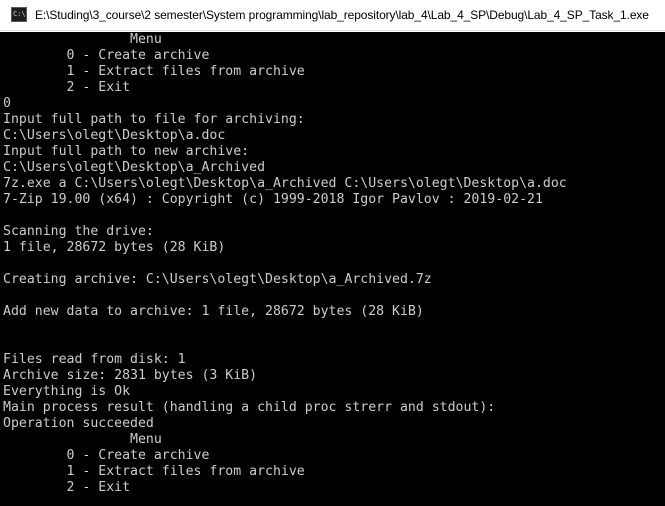 The width and height of the screenshot is (665, 506). What do you see at coordinates (134, 167) in the screenshot?
I see `console-line: C:\Users\olegt\Desktop\a_Archived` at bounding box center [134, 167].